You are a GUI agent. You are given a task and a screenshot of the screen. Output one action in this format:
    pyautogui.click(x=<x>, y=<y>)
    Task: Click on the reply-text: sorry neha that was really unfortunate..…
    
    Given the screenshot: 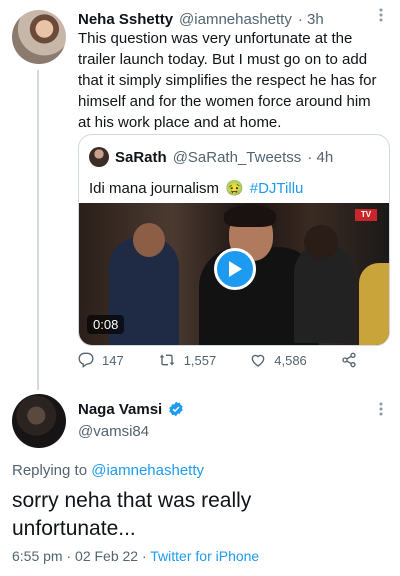 What is the action you would take?
    pyautogui.click(x=200, y=515)
    